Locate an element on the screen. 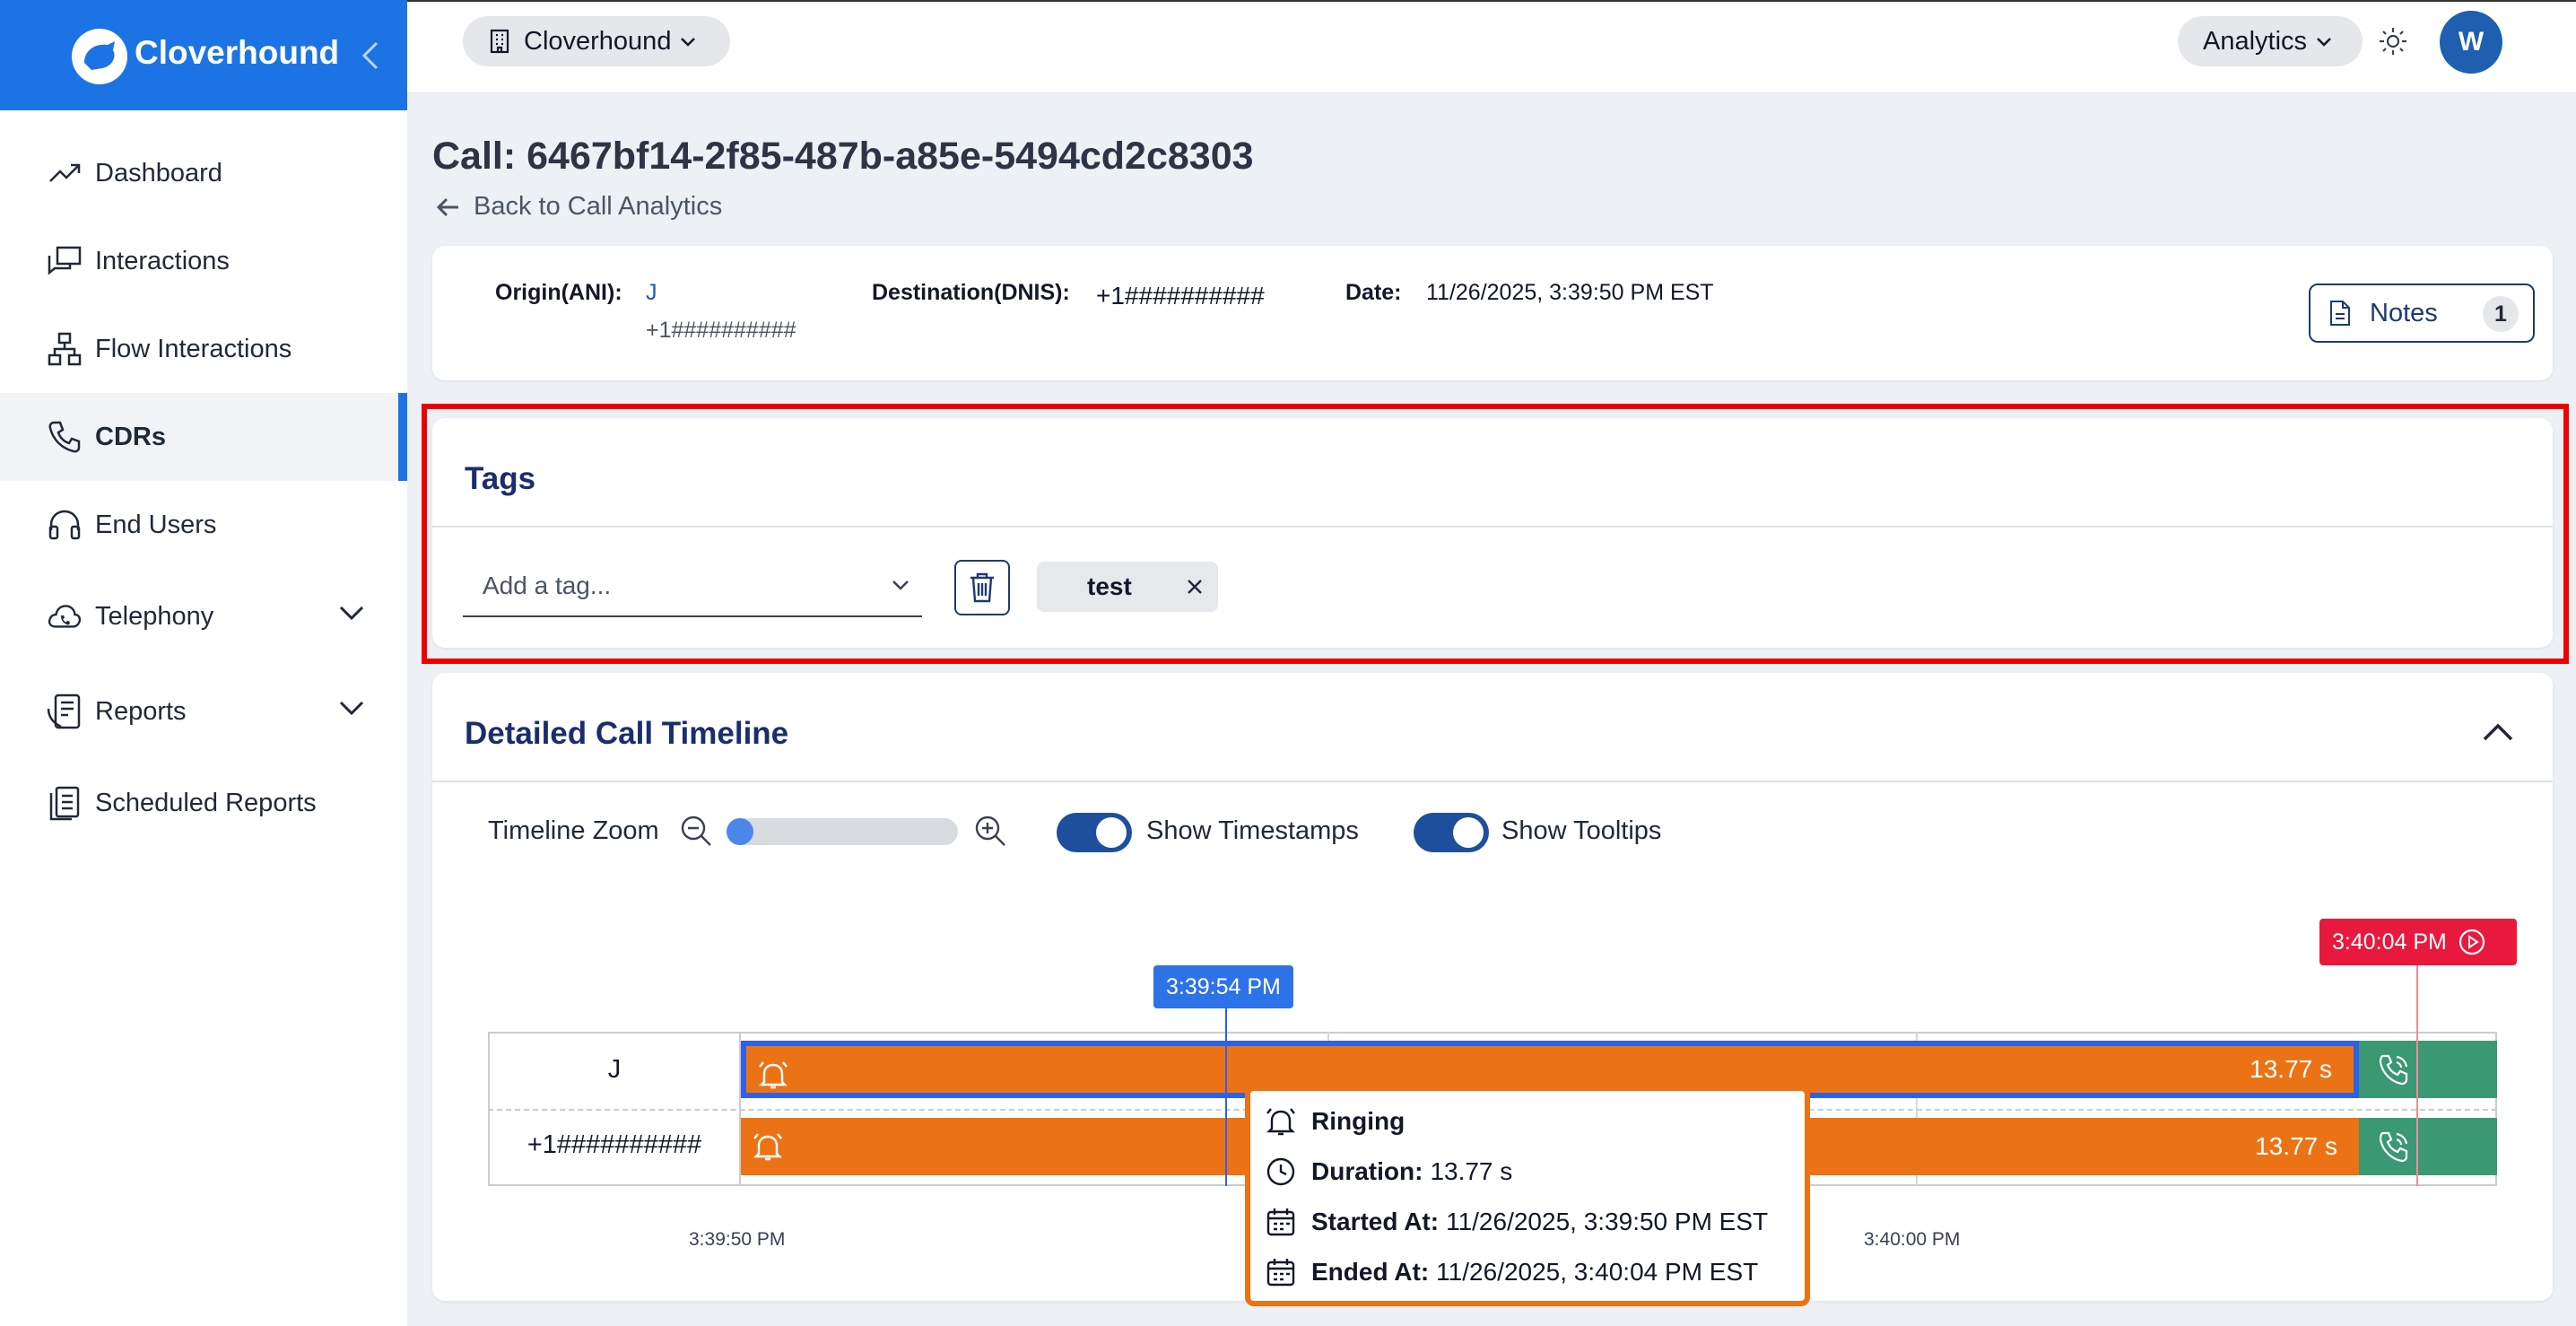 Image resolution: width=2576 pixels, height=1326 pixels. clock-icon is located at coordinates (1280, 1171).